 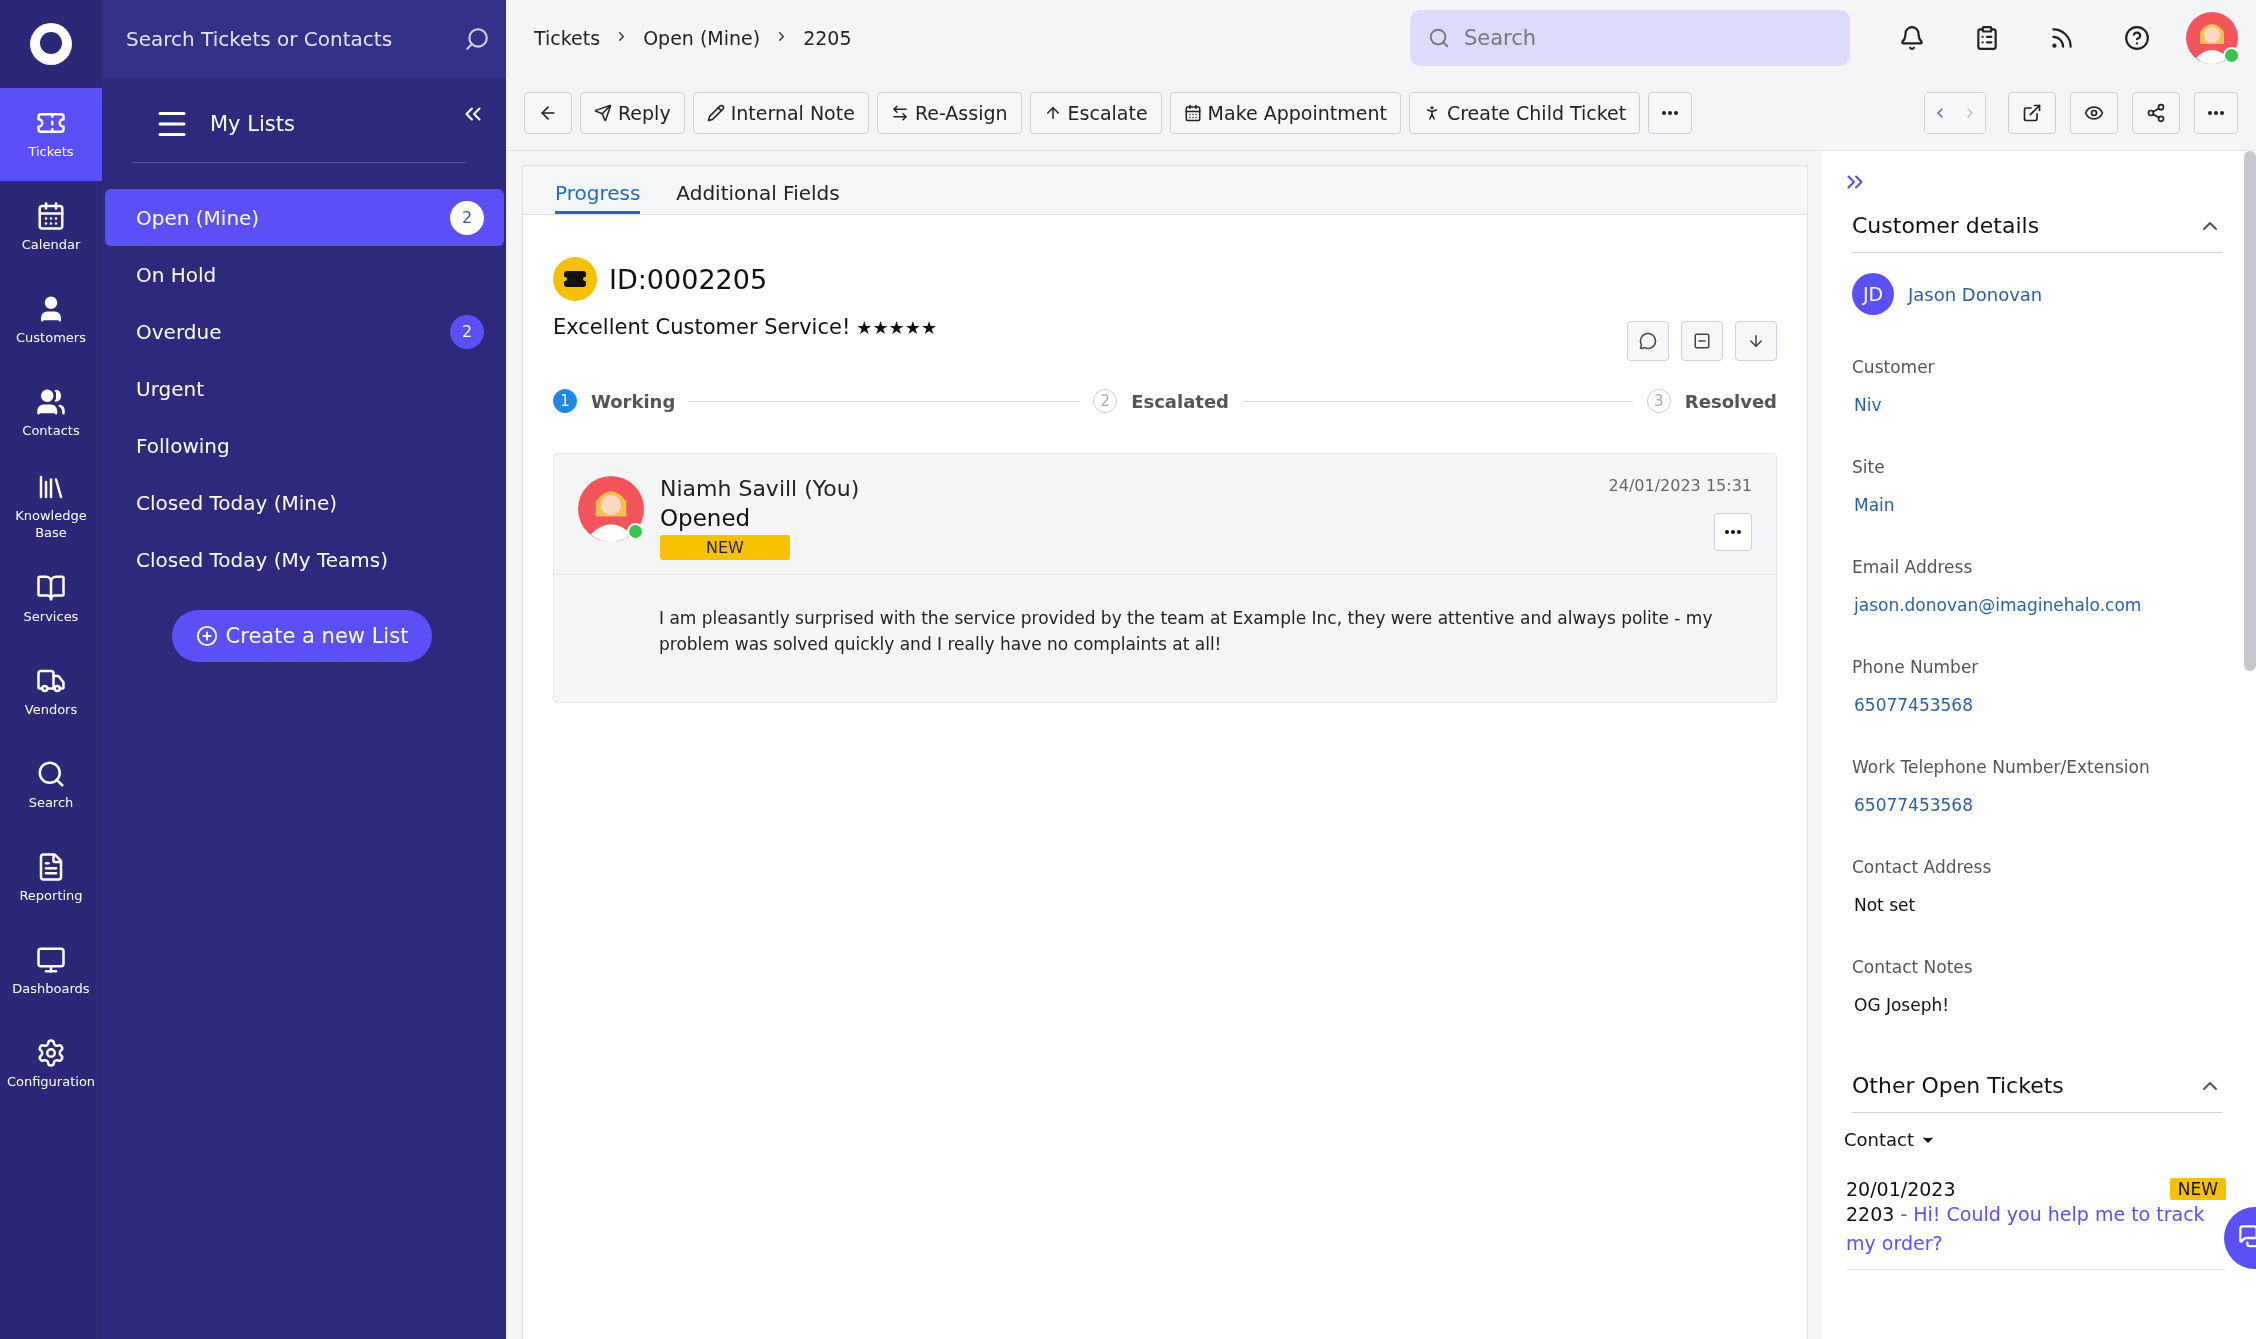 I want to click on field-label: Site, so click(x=1869, y=467).